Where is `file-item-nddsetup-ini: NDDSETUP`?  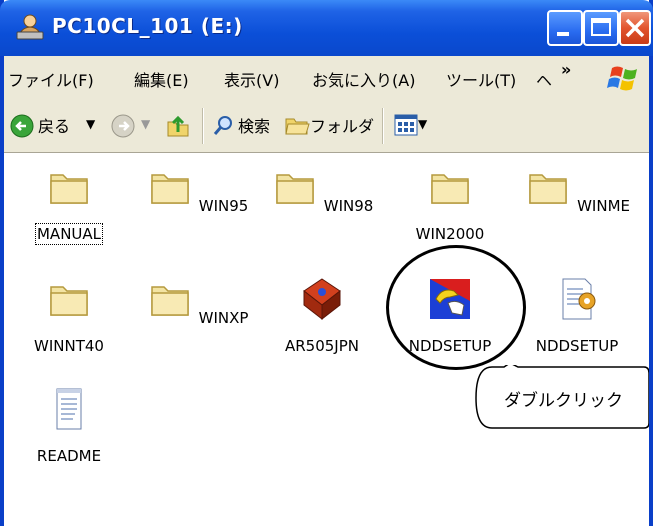
file-item-nddsetup-ini: NDDSETUP is located at coordinates (577, 315).